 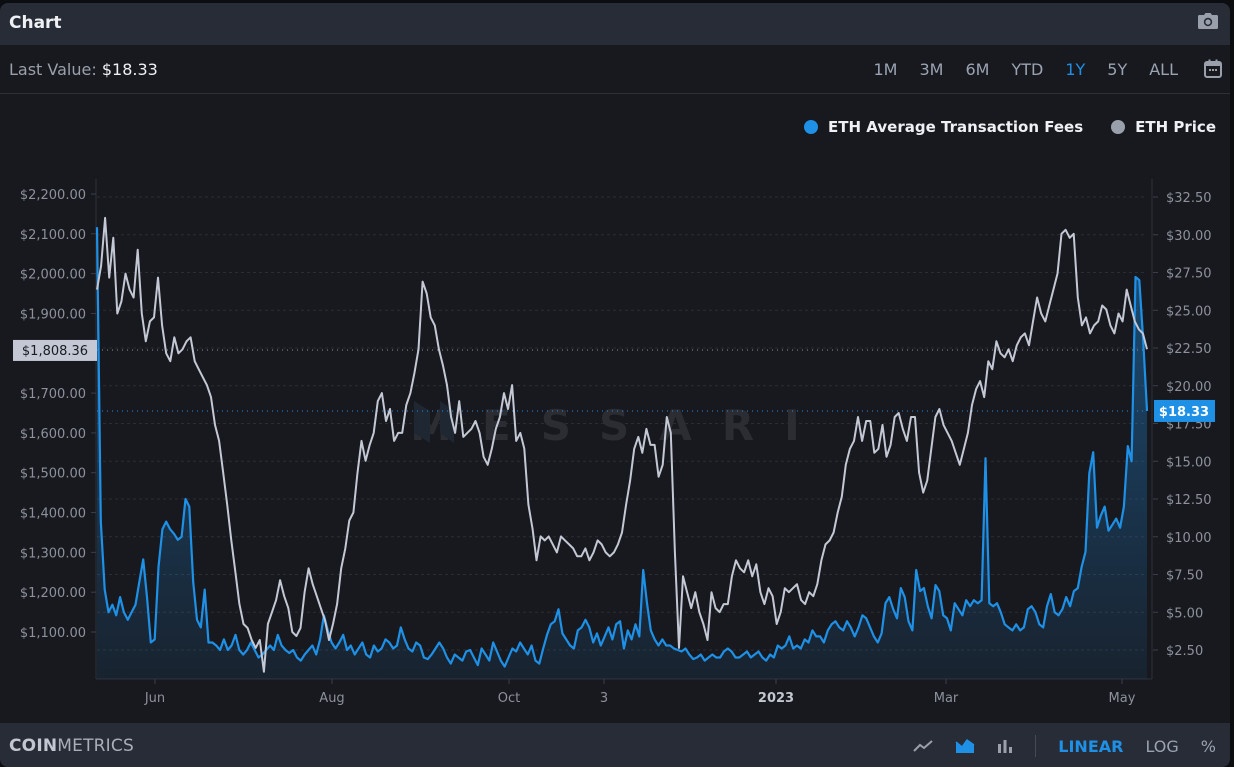 I want to click on scale-percent-button: %, so click(x=1208, y=746).